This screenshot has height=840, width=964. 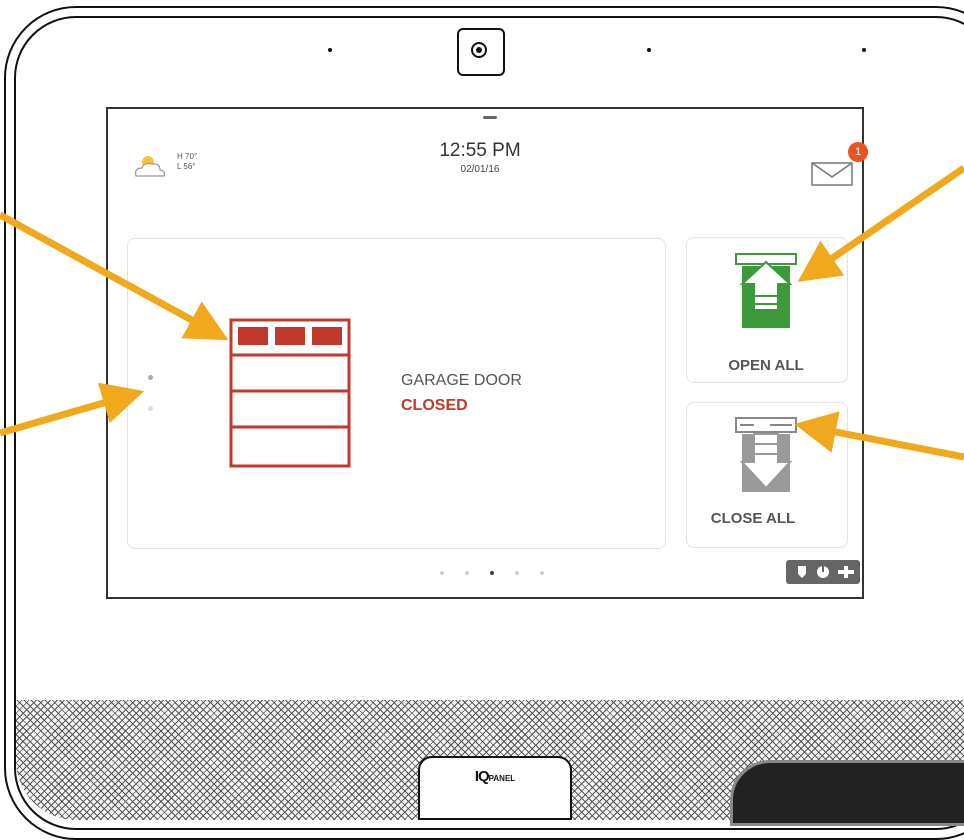 I want to click on callout-arrow-close-all, so click(x=879, y=436).